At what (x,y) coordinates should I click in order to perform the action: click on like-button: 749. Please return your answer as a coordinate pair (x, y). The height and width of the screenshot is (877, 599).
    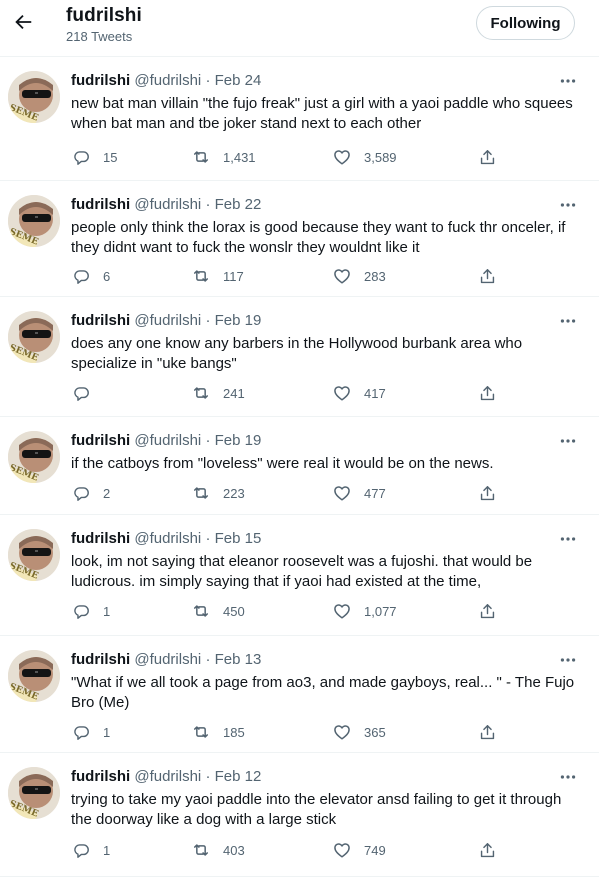
    Looking at the image, I should click on (359, 850).